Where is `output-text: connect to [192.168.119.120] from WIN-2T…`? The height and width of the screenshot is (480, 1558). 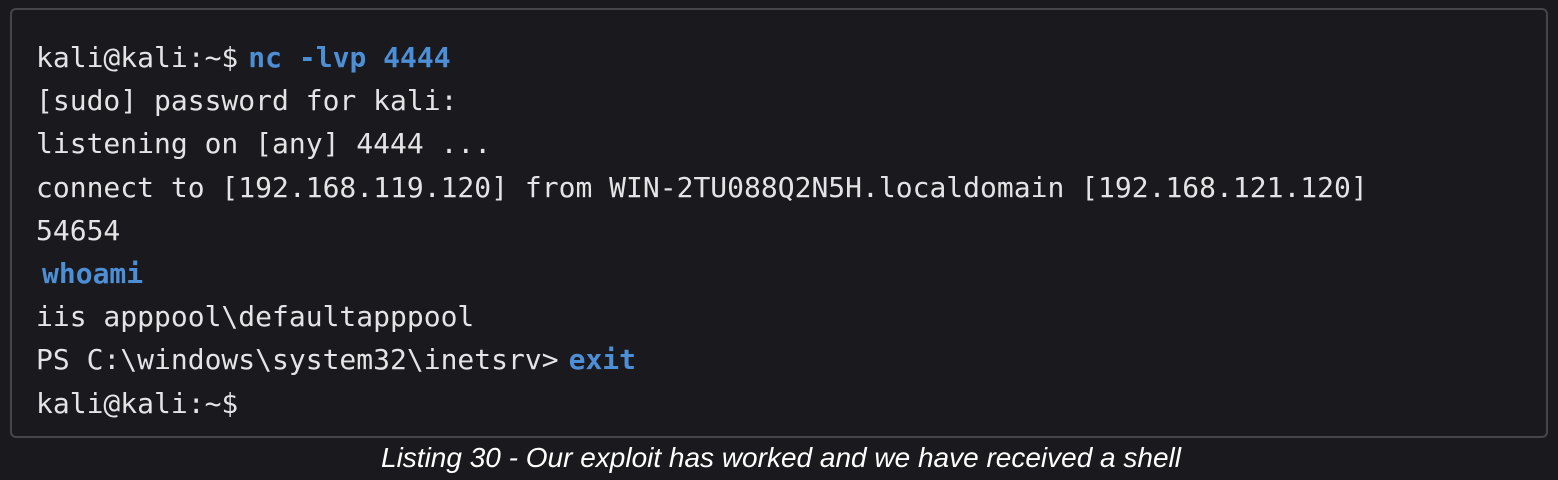
output-text: connect to [192.168.119.120] from WIN-2T… is located at coordinates (702, 187).